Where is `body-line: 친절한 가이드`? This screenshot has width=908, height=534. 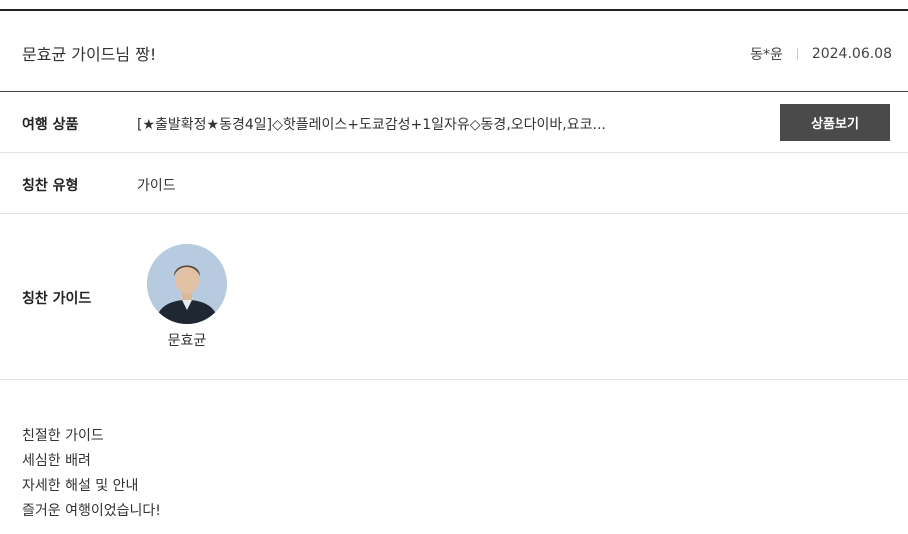
body-line: 친절한 가이드 is located at coordinates (63, 436).